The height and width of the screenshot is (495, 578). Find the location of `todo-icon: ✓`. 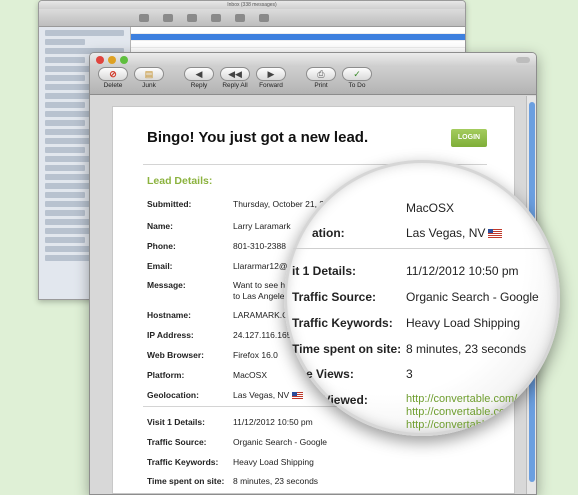

todo-icon: ✓ is located at coordinates (357, 74).